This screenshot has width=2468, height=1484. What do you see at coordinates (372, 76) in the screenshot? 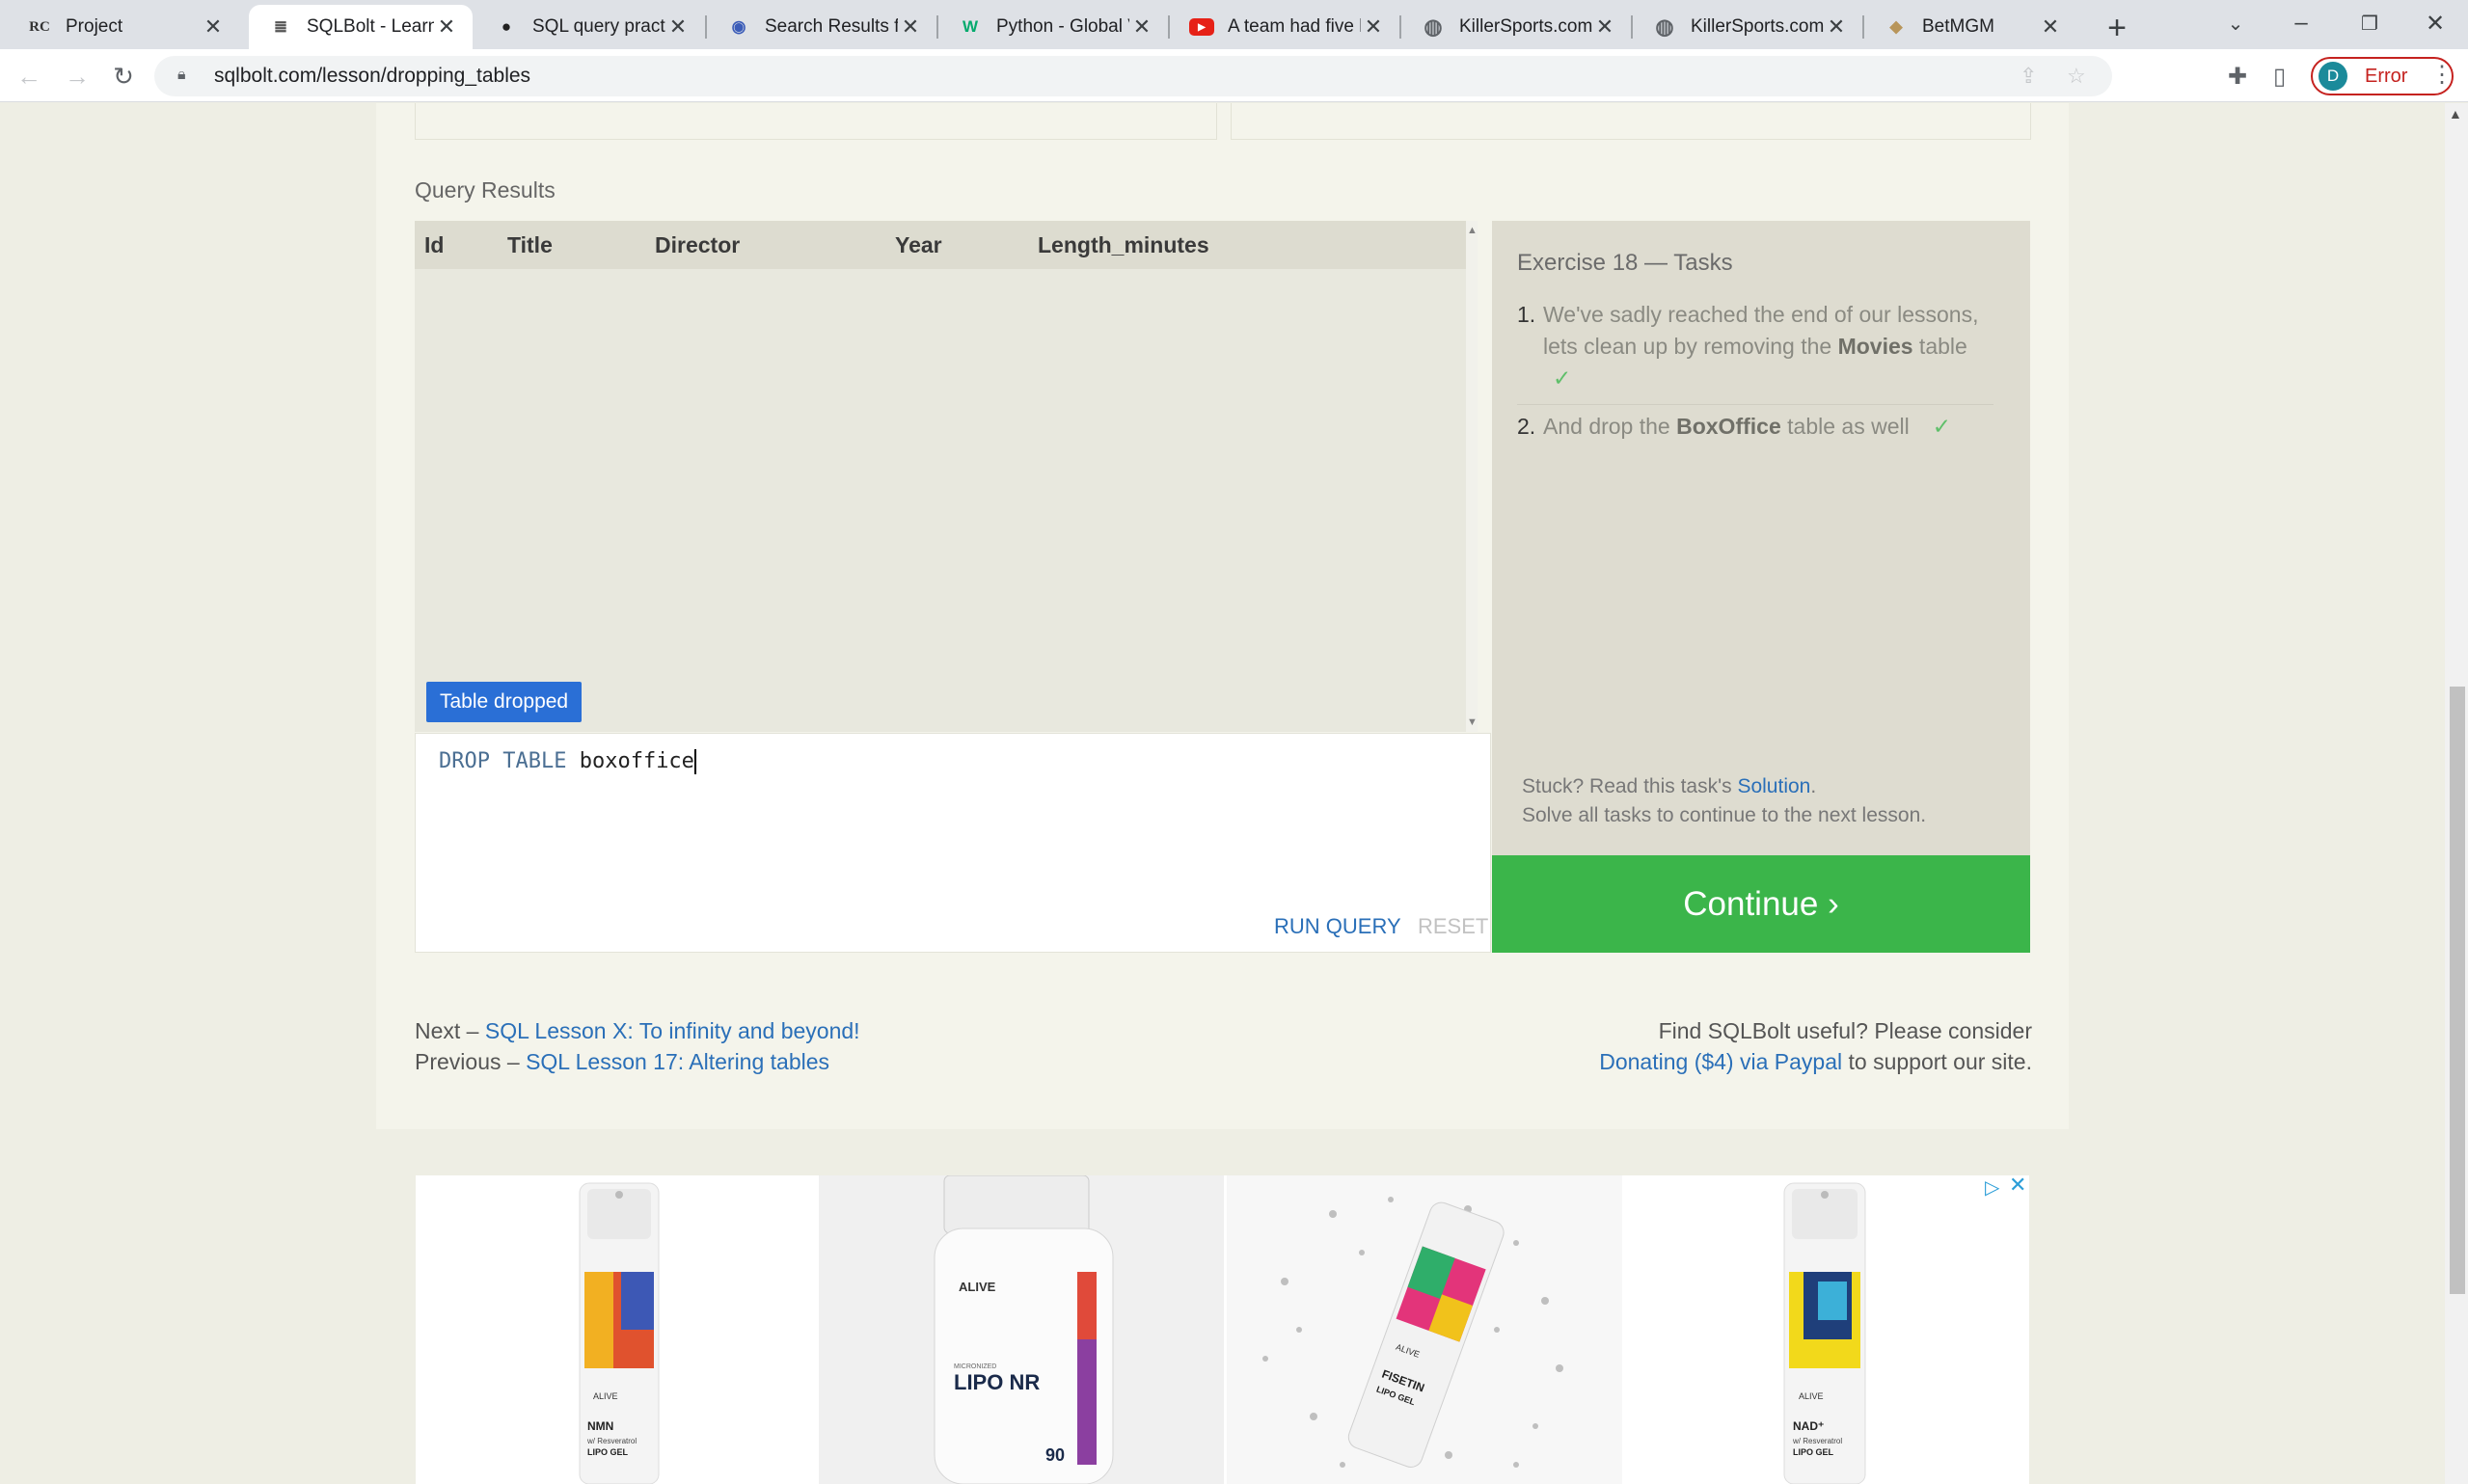
I see `url-text: sqlbolt.com/lesson/dropping_tables` at bounding box center [372, 76].